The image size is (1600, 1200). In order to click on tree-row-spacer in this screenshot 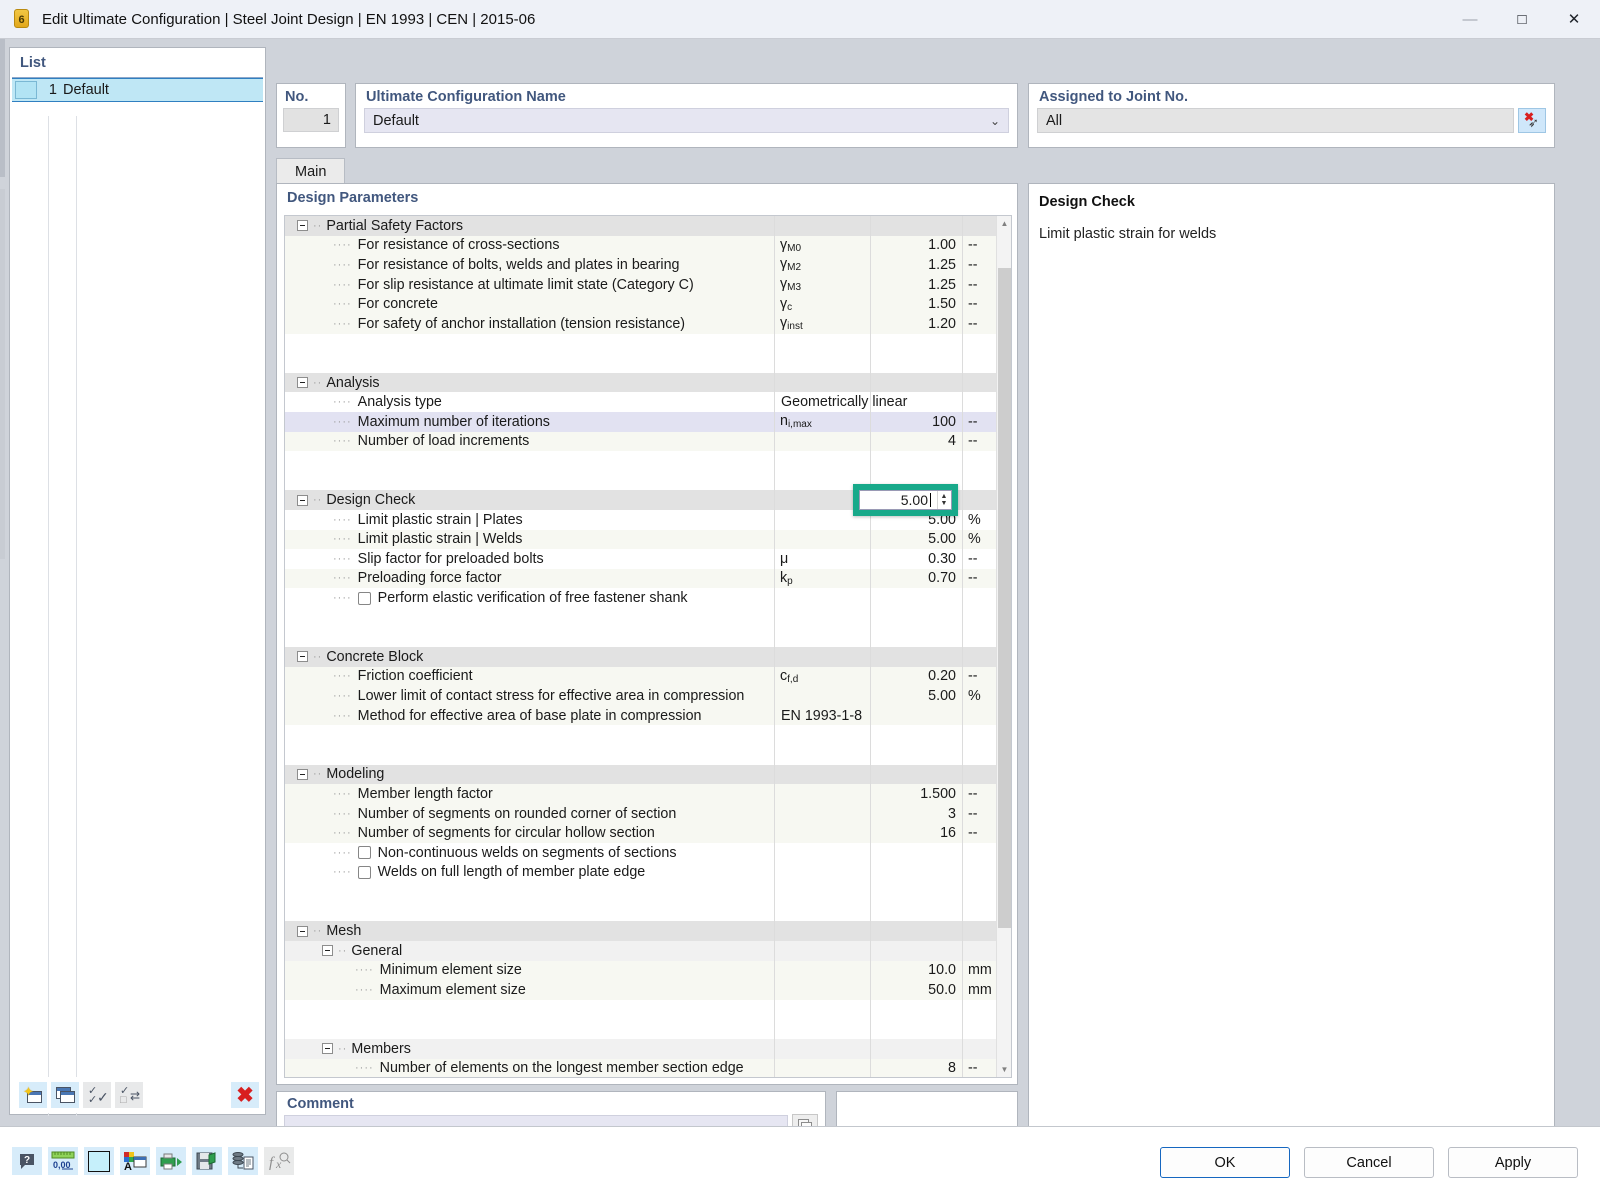, I will do `click(640, 363)`.